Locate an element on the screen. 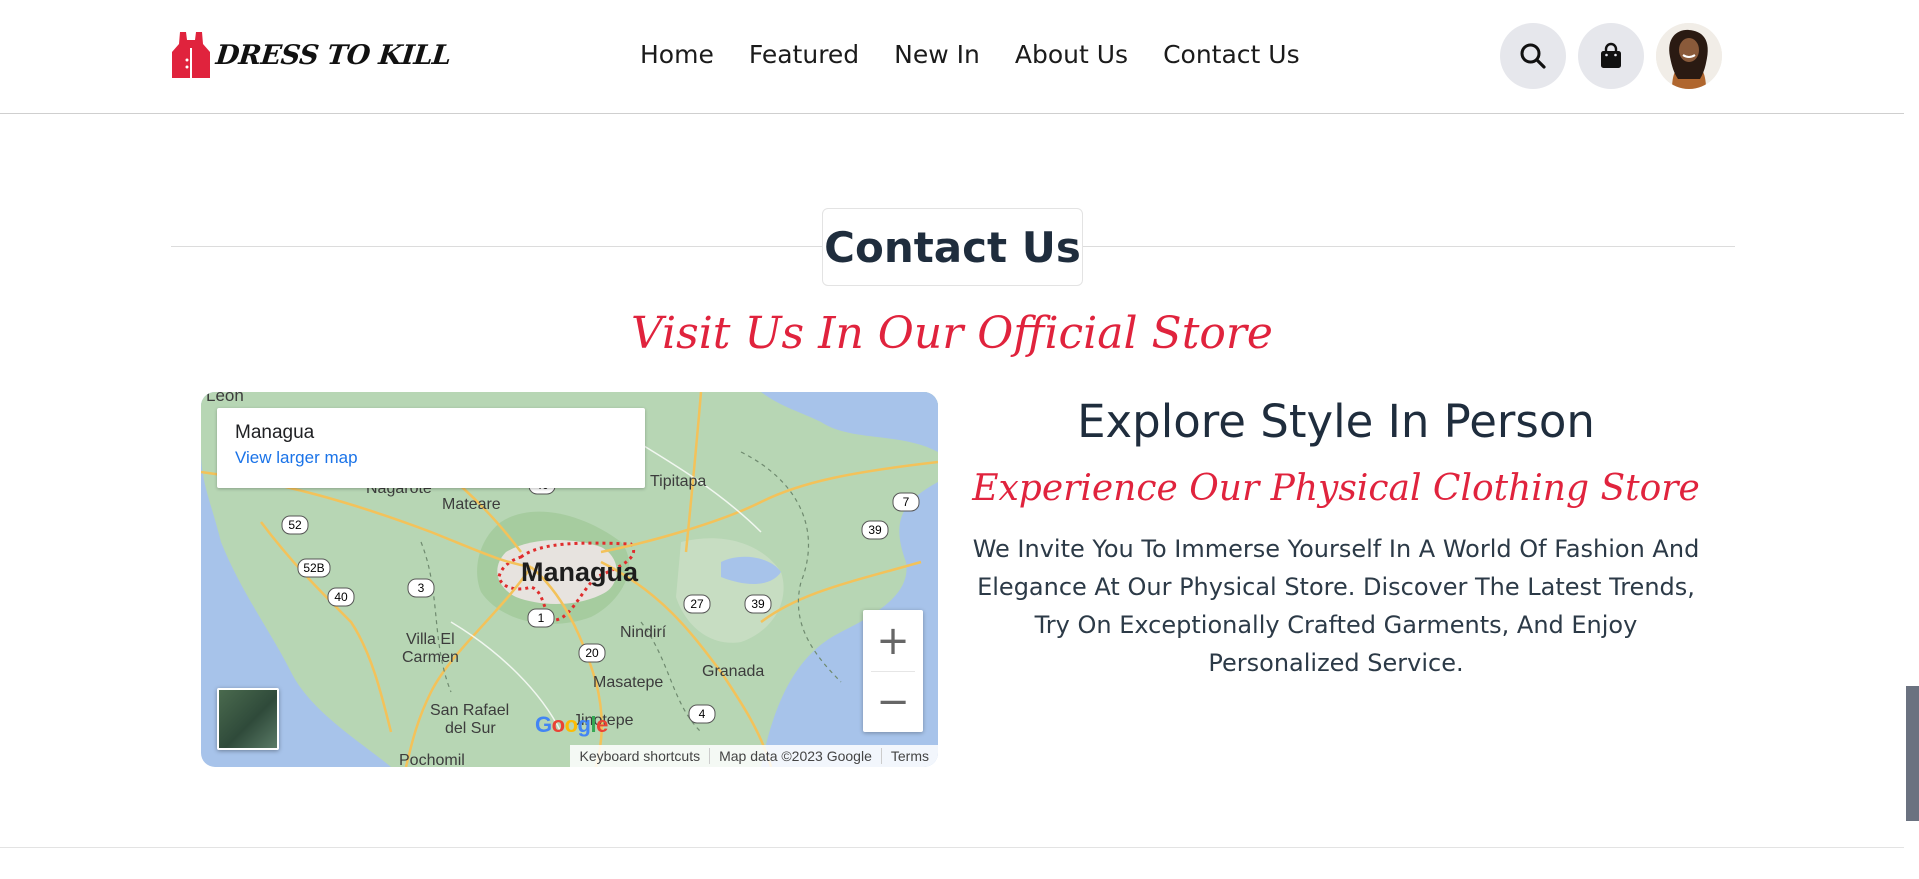  map-data-text: Map data ©2023 Google is located at coordinates (796, 756).